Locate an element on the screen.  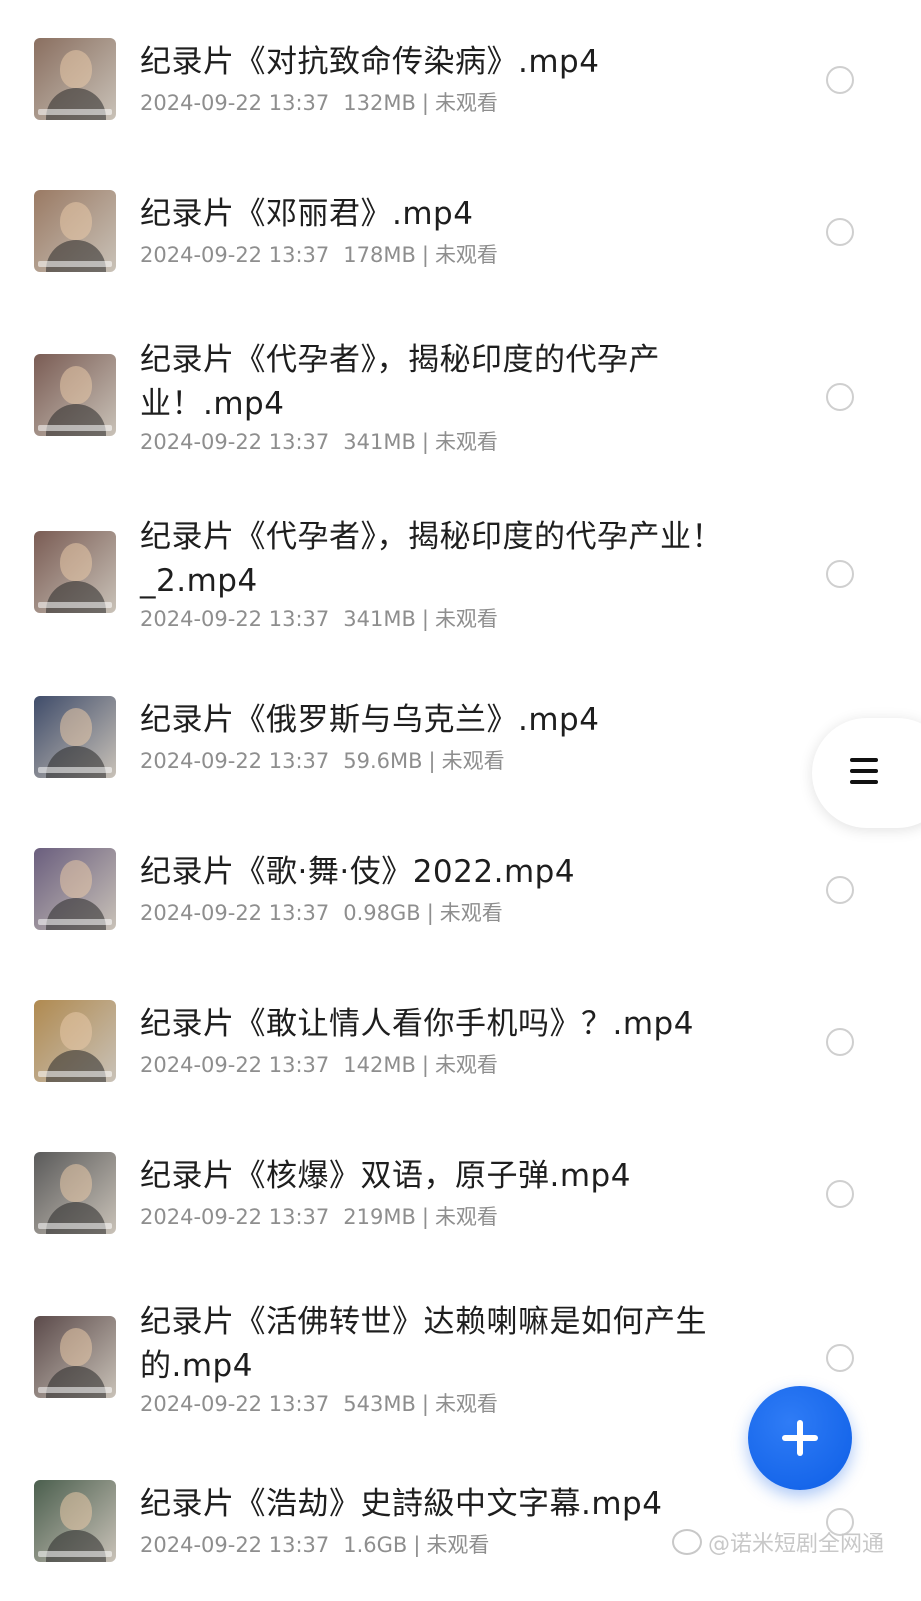
file-title: 纪录片《邓丽君》.mp4 is located at coordinates (440, 214).